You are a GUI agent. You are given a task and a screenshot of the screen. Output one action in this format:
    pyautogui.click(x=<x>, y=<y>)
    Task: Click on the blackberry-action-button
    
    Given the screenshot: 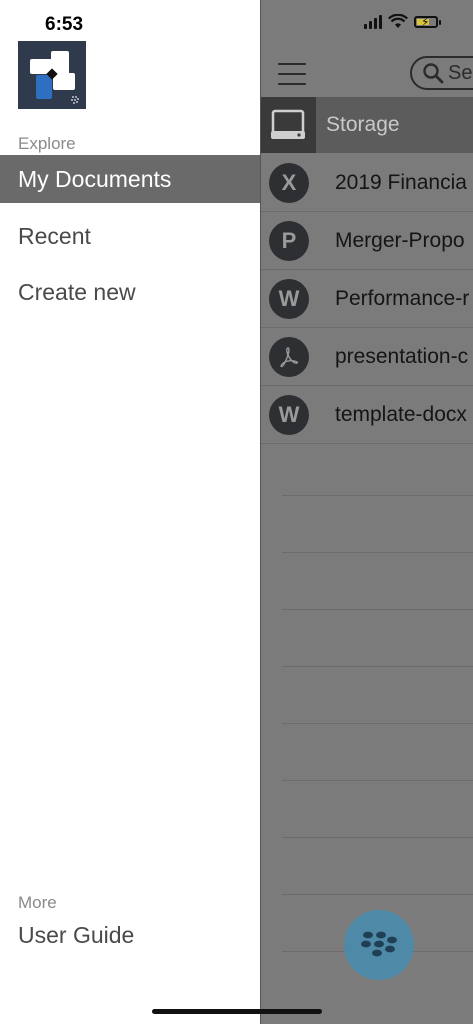 What is the action you would take?
    pyautogui.click(x=379, y=945)
    